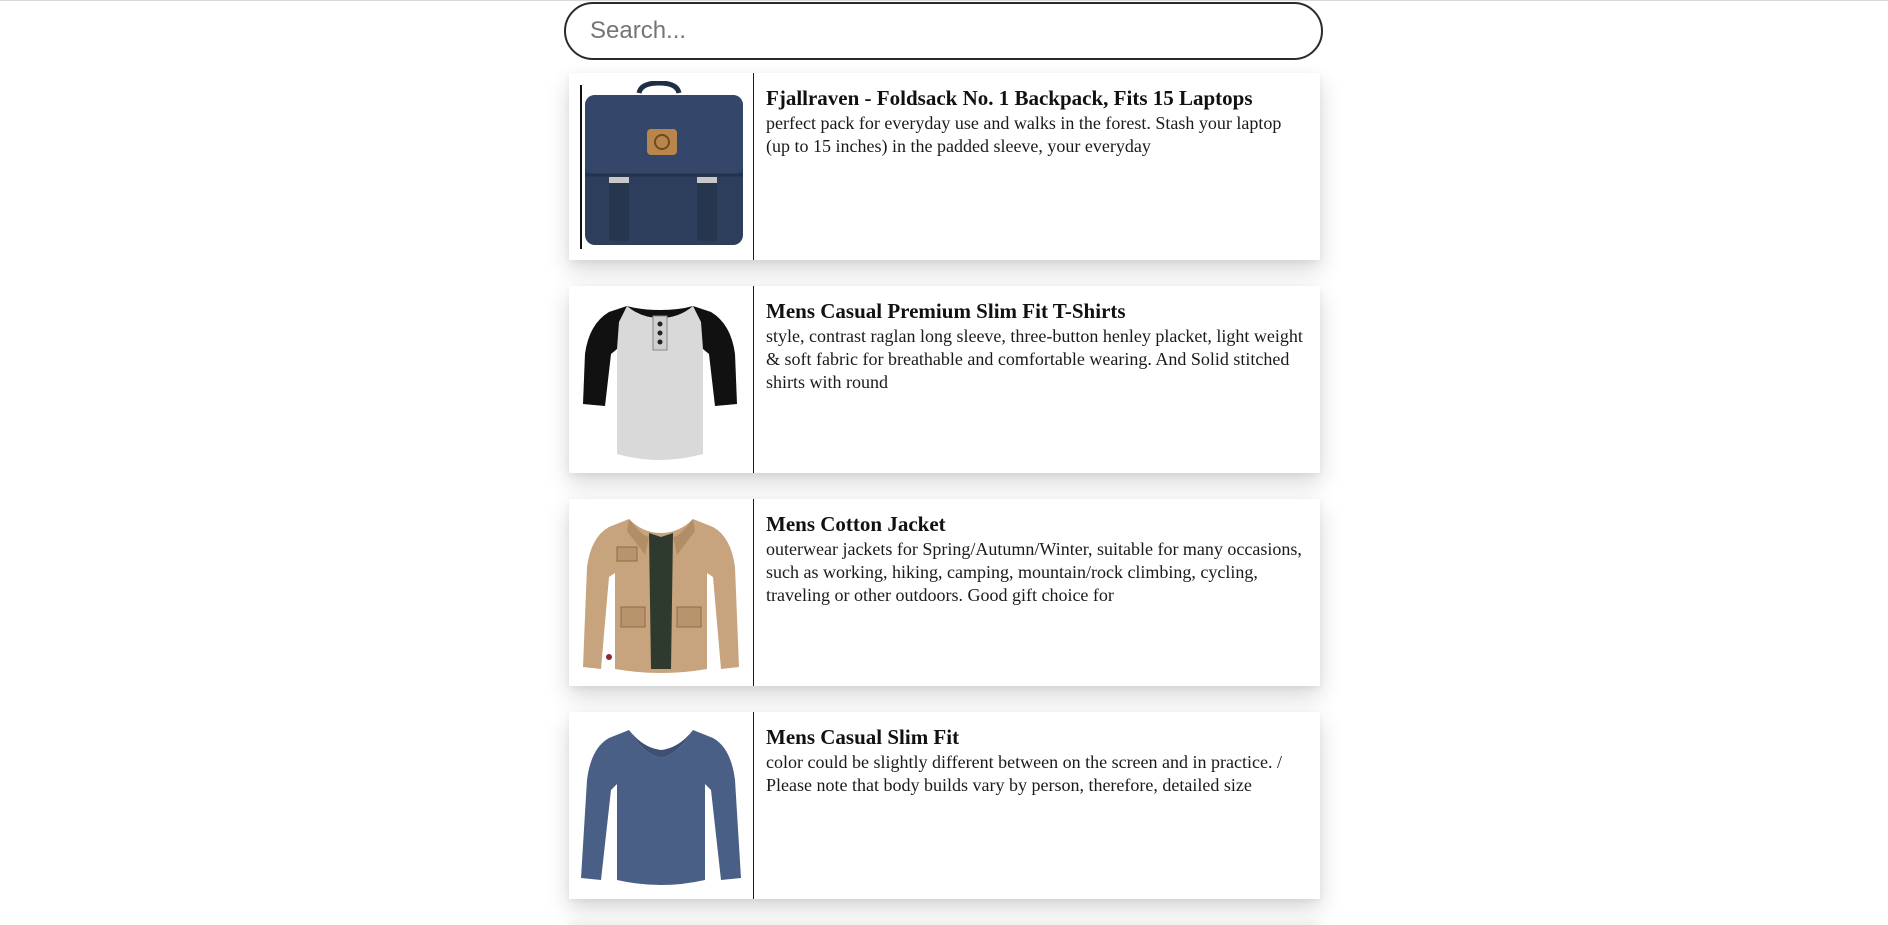 Image resolution: width=1888 pixels, height=925 pixels. Describe the element at coordinates (1037, 524) in the screenshot. I see `product-title: Mens Cotton Jacket` at that location.